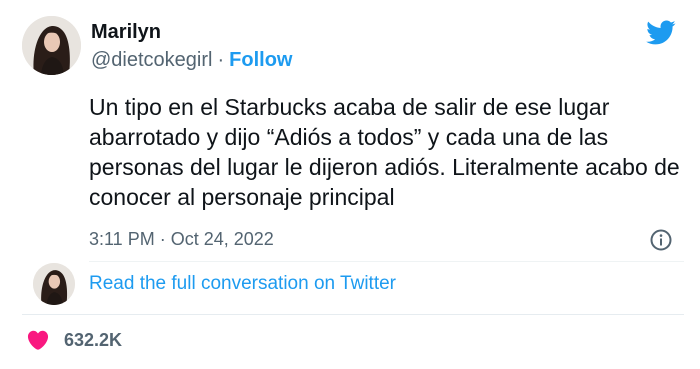 Image resolution: width=700 pixels, height=369 pixels. Describe the element at coordinates (242, 284) in the screenshot. I see `read-conversation-link: Read the full conversation on Twitter` at that location.